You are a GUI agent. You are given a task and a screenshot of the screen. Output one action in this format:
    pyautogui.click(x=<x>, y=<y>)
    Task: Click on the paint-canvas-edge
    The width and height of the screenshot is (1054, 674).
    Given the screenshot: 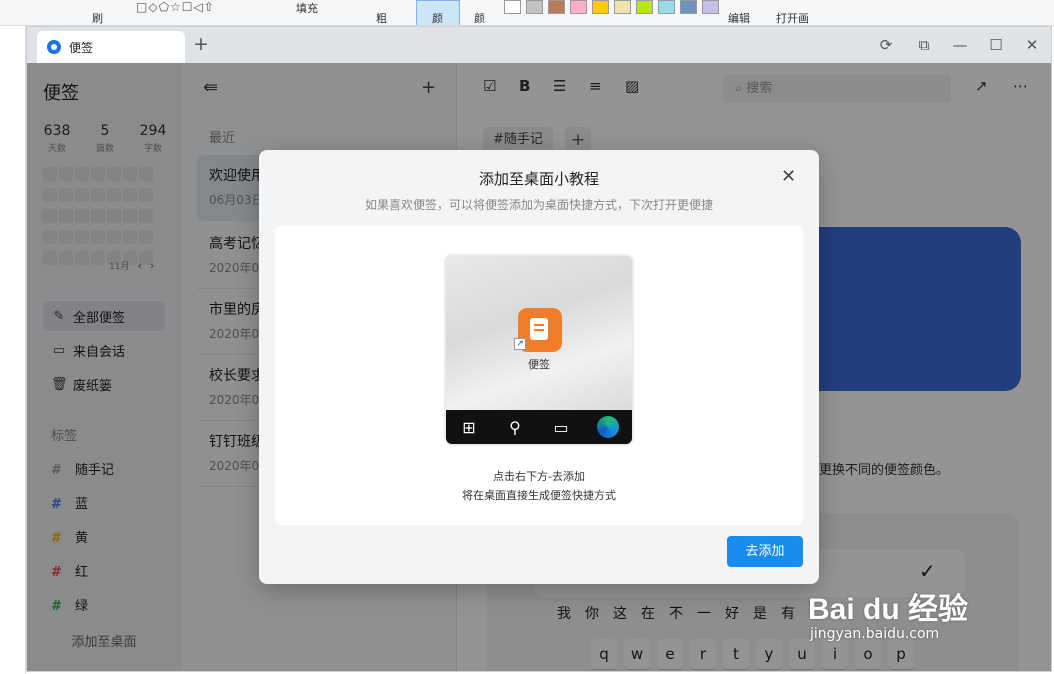 What is the action you would take?
    pyautogui.click(x=13, y=350)
    